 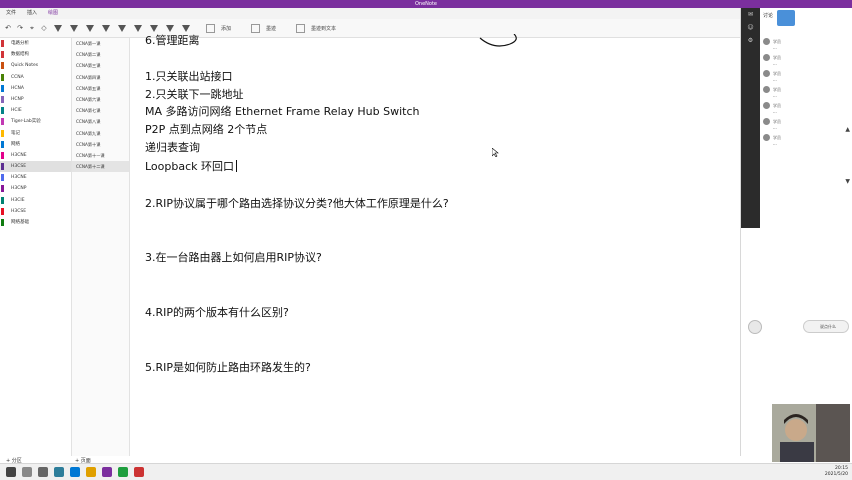 I want to click on search-icon, so click(x=27, y=472).